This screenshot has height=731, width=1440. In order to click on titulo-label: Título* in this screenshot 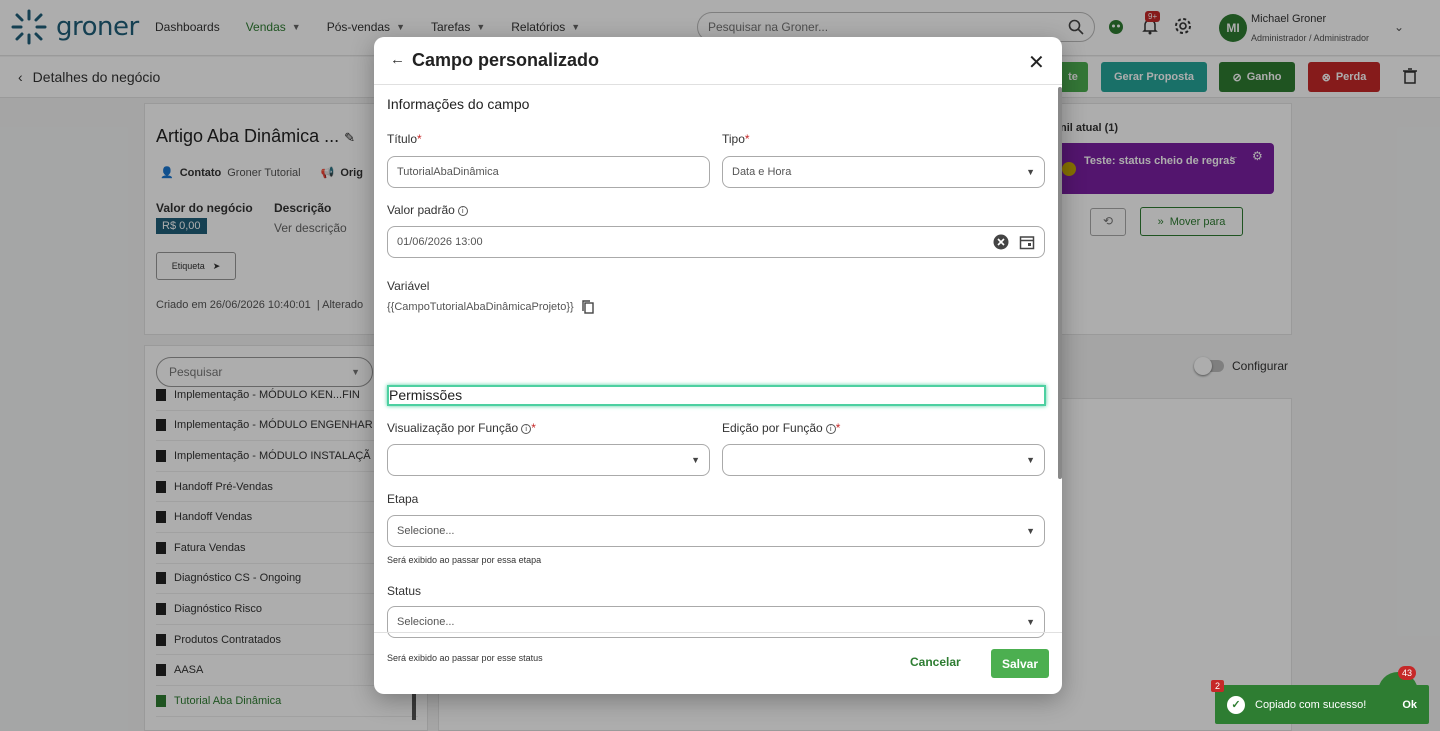, I will do `click(404, 139)`.